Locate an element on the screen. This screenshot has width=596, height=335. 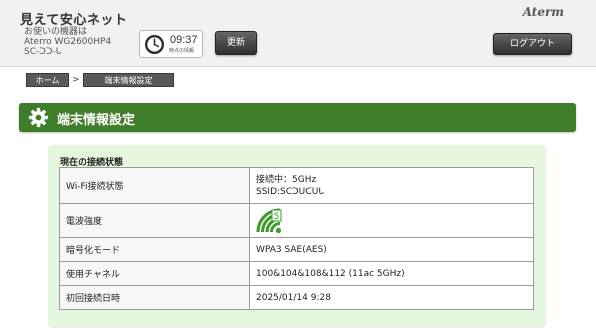
app-title: 見えて安心ネット is located at coordinates (74, 20).